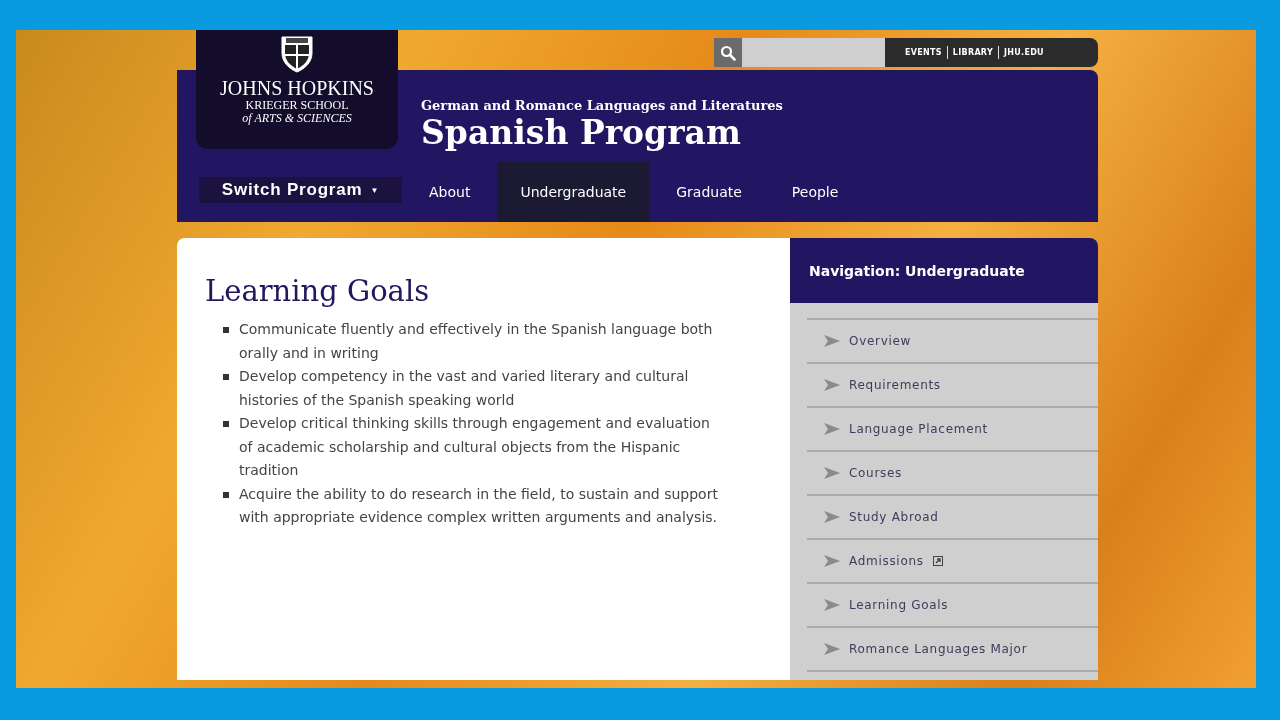 The width and height of the screenshot is (1280, 720). Describe the element at coordinates (709, 192) in the screenshot. I see `nav-tab: Graduate` at that location.